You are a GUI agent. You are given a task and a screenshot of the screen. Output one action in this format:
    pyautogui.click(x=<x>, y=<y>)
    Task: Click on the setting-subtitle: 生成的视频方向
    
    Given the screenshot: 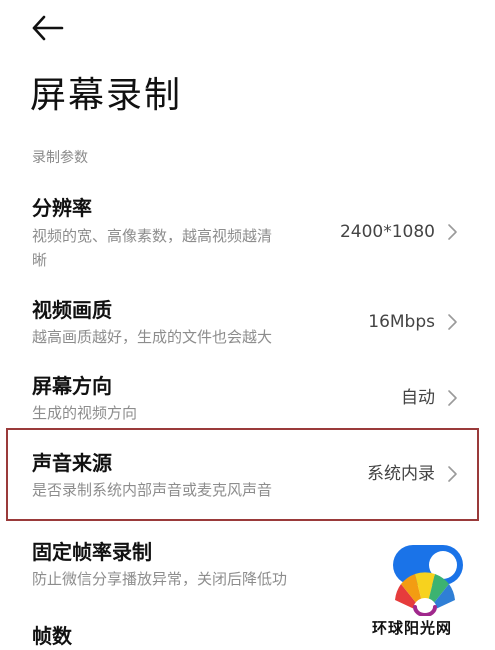 What is the action you would take?
    pyautogui.click(x=85, y=413)
    